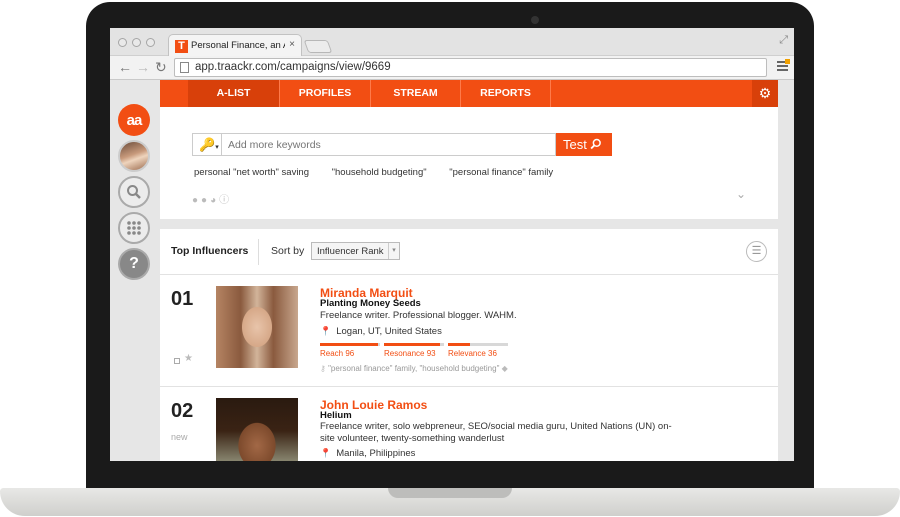 Image resolution: width=900 pixels, height=517 pixels. I want to click on zoom-window-button, so click(150, 42).